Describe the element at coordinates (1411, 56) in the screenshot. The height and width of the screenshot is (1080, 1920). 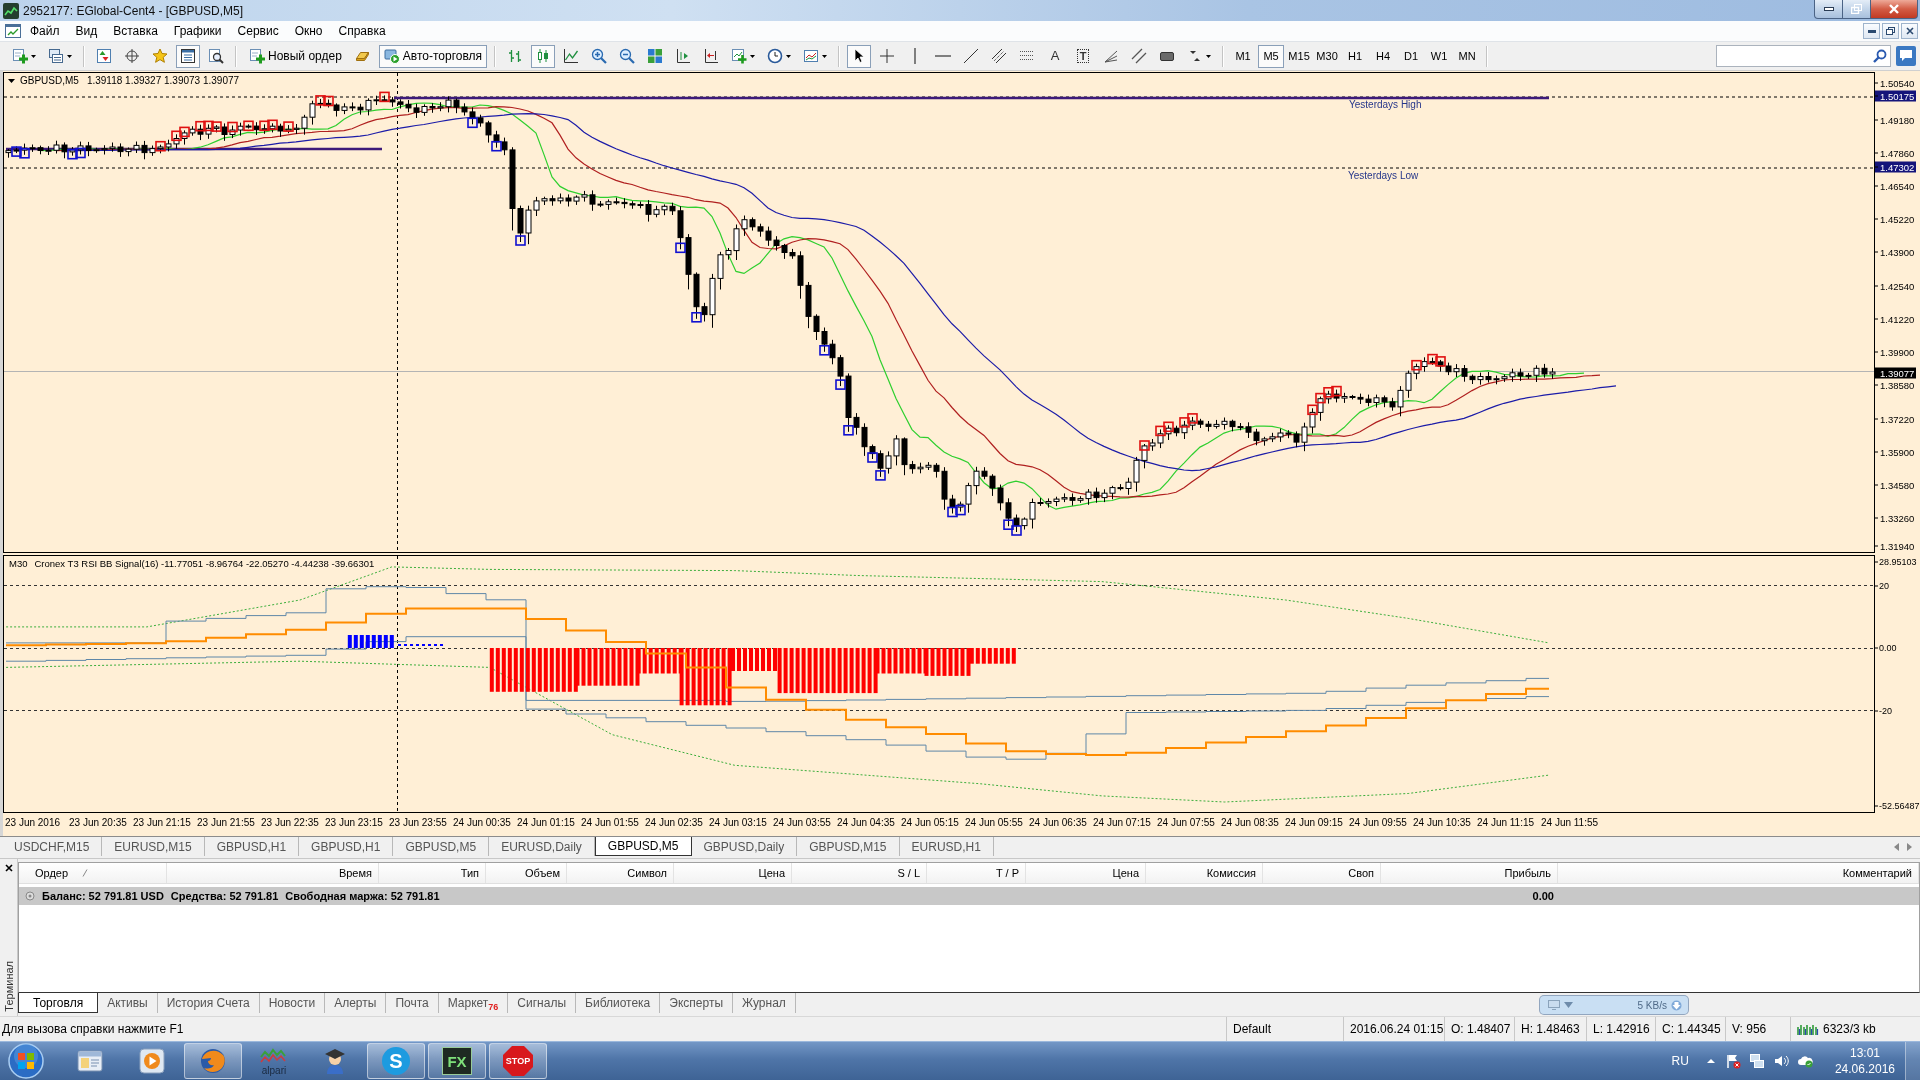
I see `timeframe-button: D1` at that location.